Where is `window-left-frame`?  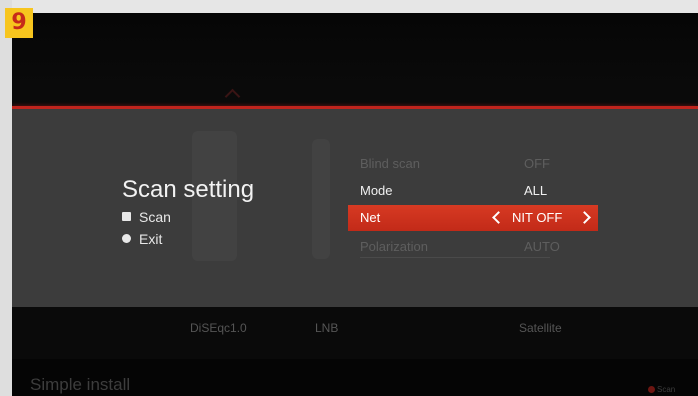 window-left-frame is located at coordinates (6, 198).